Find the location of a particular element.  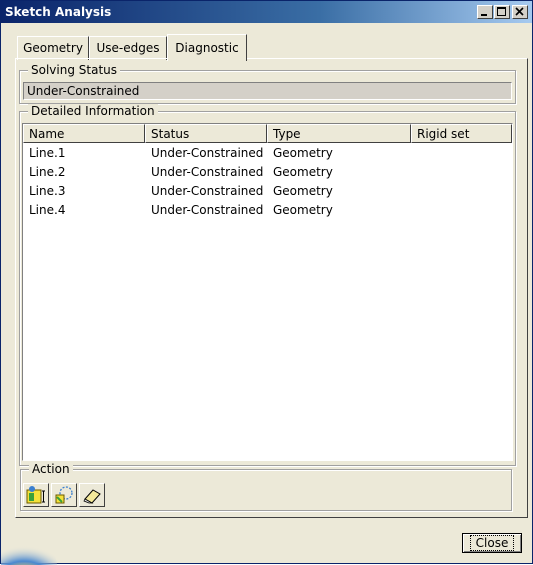

maximize-button is located at coordinates (502, 12).